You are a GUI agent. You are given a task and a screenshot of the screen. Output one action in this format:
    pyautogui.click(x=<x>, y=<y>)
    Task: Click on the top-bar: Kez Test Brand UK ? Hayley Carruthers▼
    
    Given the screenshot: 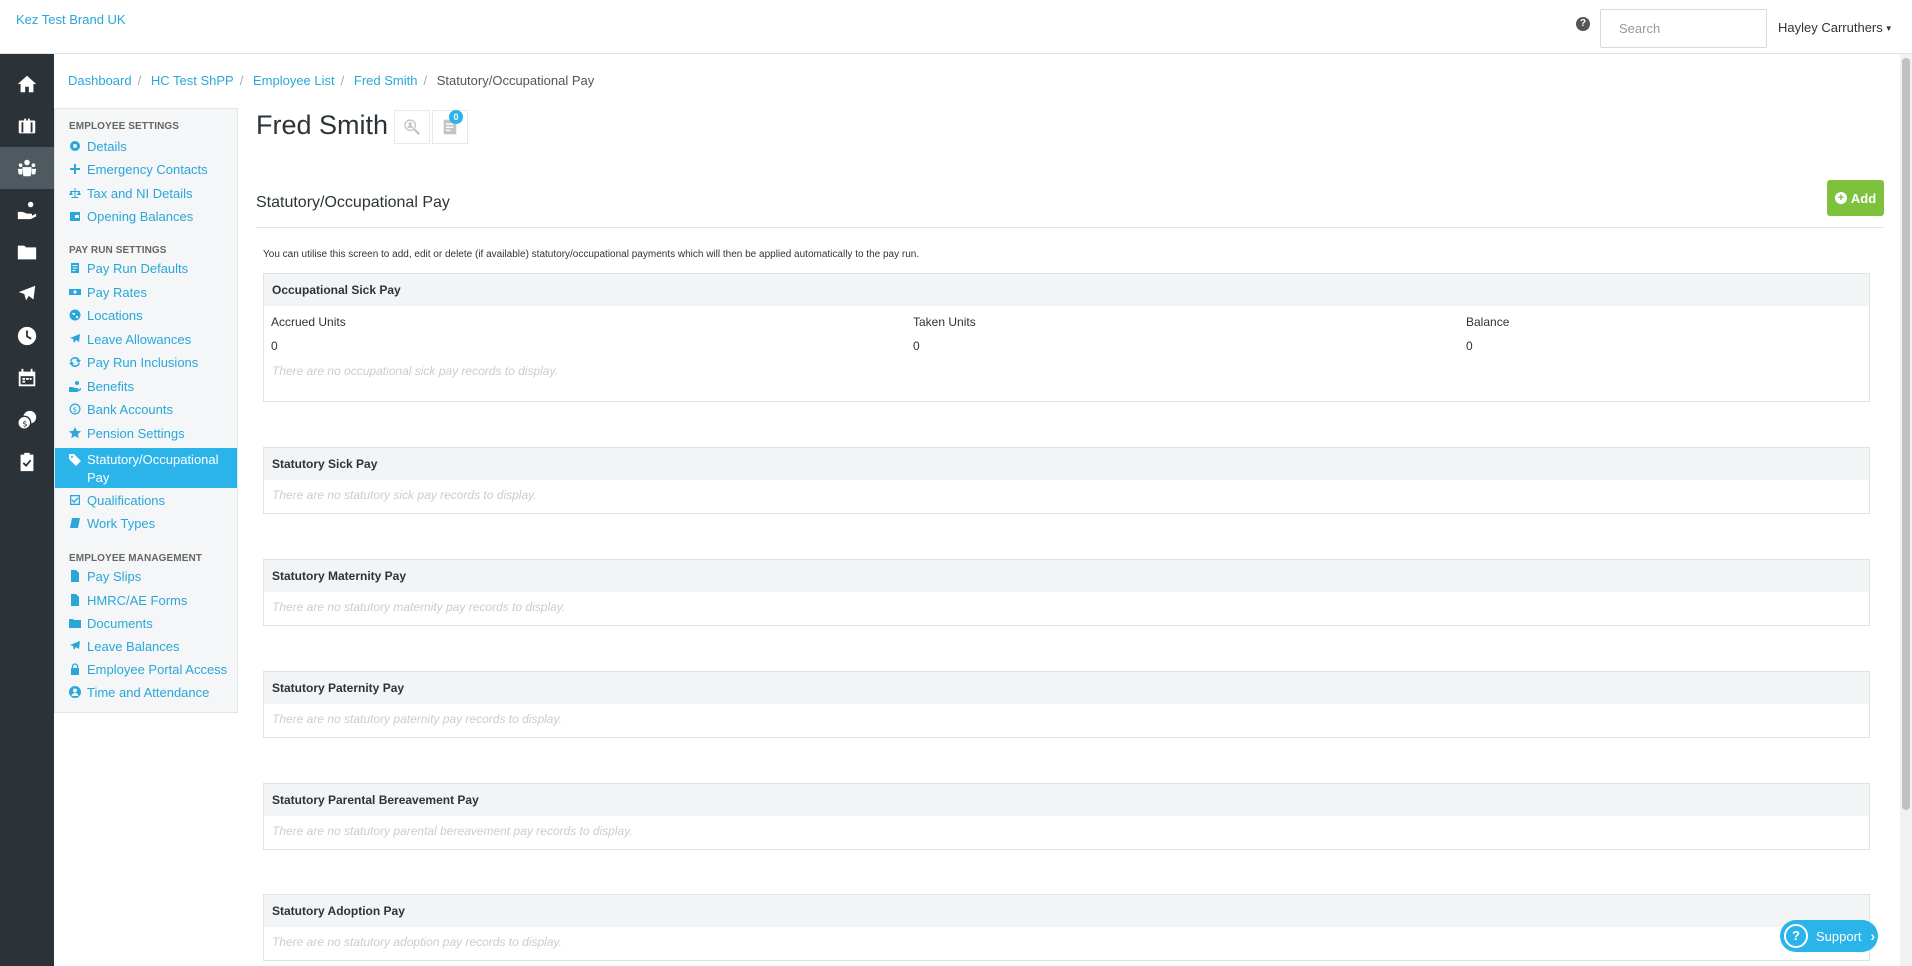 What is the action you would take?
    pyautogui.click(x=956, y=27)
    